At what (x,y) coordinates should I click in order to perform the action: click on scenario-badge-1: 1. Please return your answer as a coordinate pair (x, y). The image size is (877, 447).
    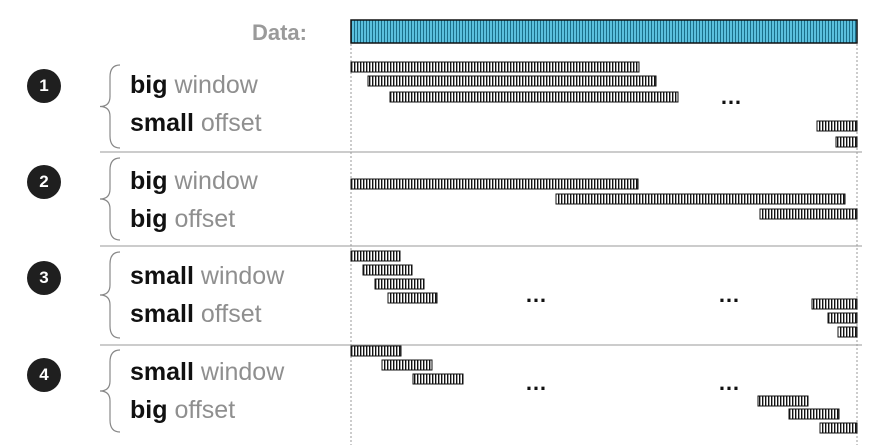
    Looking at the image, I should click on (44, 86).